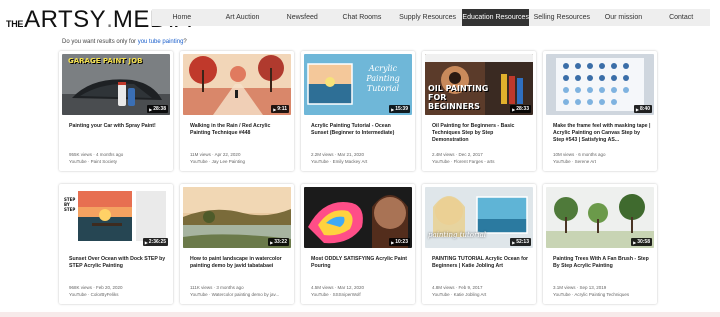  What do you see at coordinates (96, 154) in the screenshot?
I see `video-views: 955K views · 4 months ago` at bounding box center [96, 154].